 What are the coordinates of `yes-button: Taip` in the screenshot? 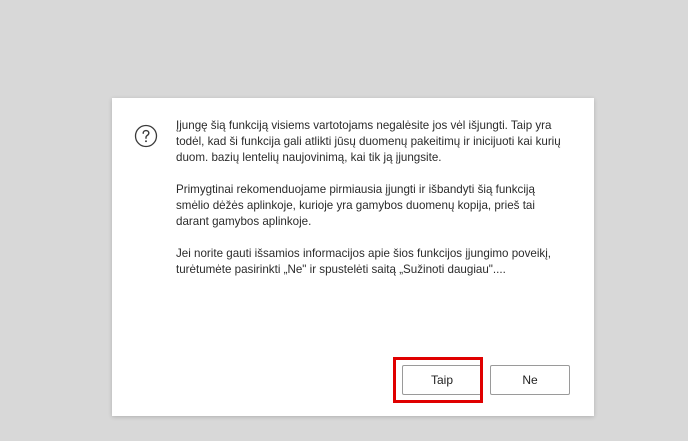 It's located at (442, 380).